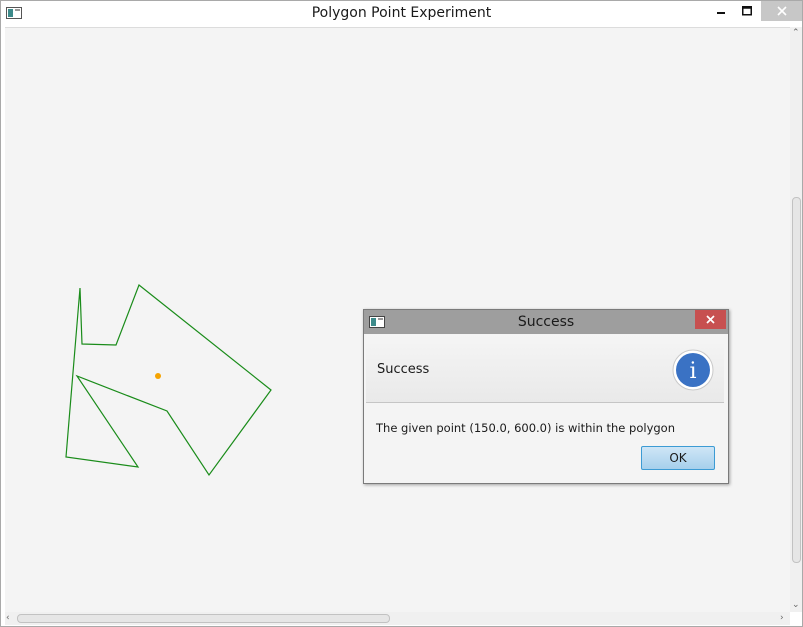  I want to click on dialog-title: Success, so click(546, 322).